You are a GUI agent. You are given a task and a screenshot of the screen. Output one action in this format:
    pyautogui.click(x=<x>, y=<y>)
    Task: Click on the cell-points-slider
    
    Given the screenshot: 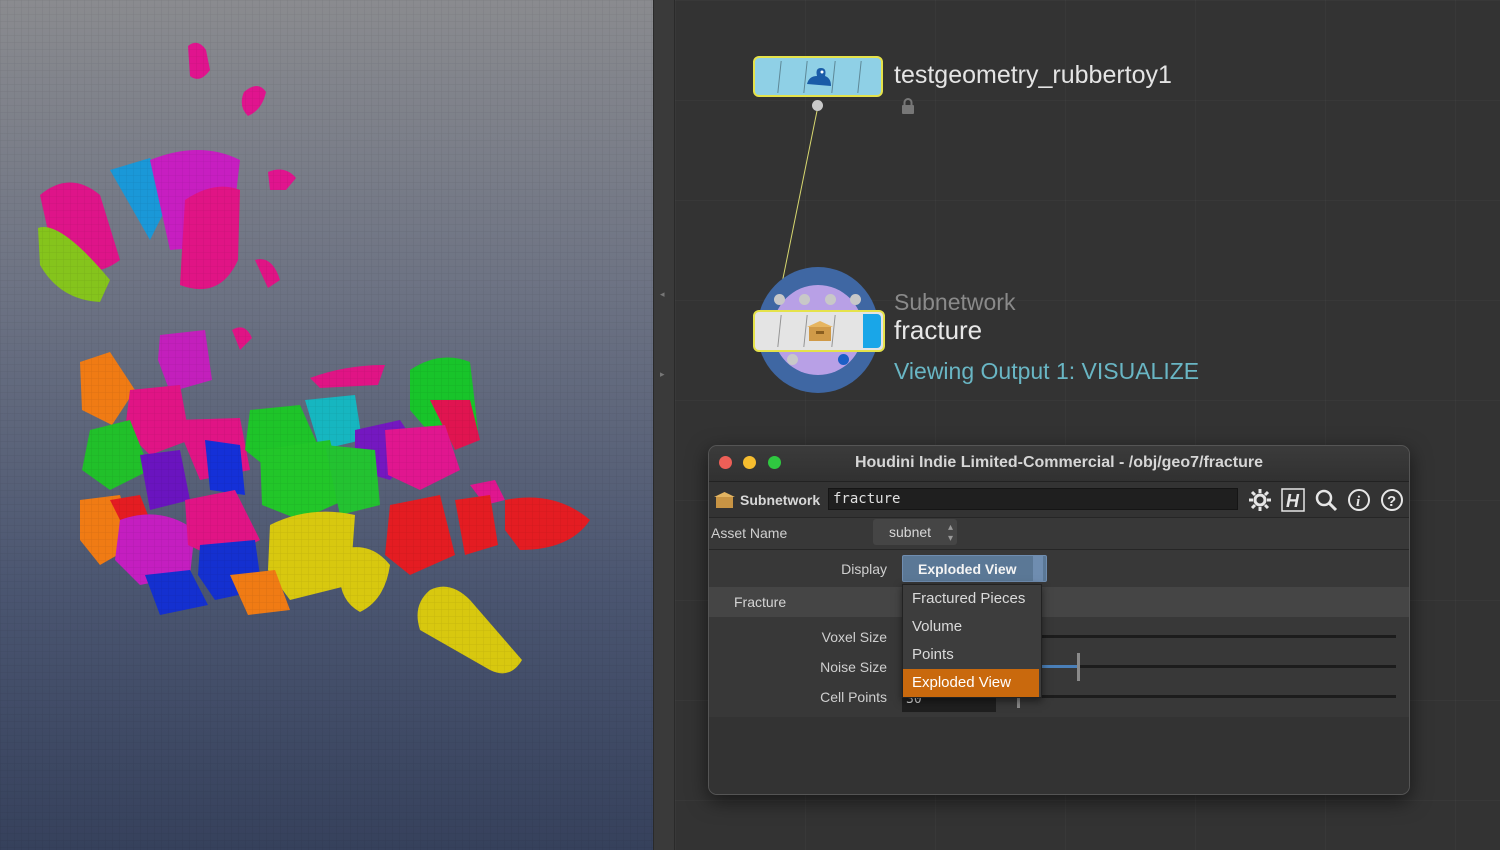 What is the action you would take?
    pyautogui.click(x=1197, y=696)
    